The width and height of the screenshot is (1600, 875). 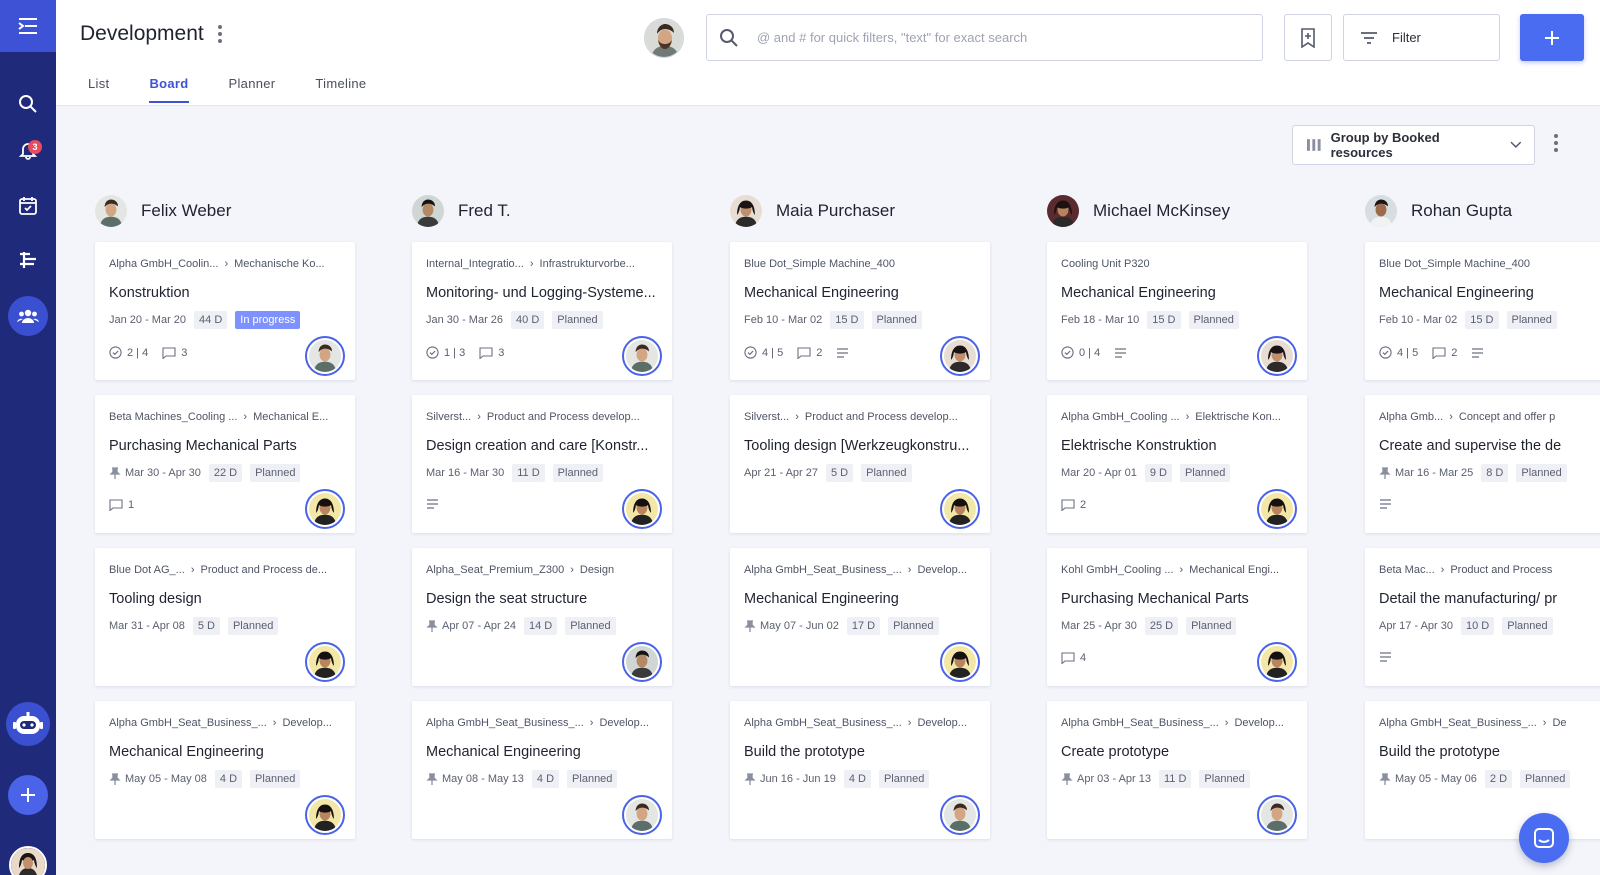 What do you see at coordinates (28, 150) in the screenshot?
I see `notifications-button: 3` at bounding box center [28, 150].